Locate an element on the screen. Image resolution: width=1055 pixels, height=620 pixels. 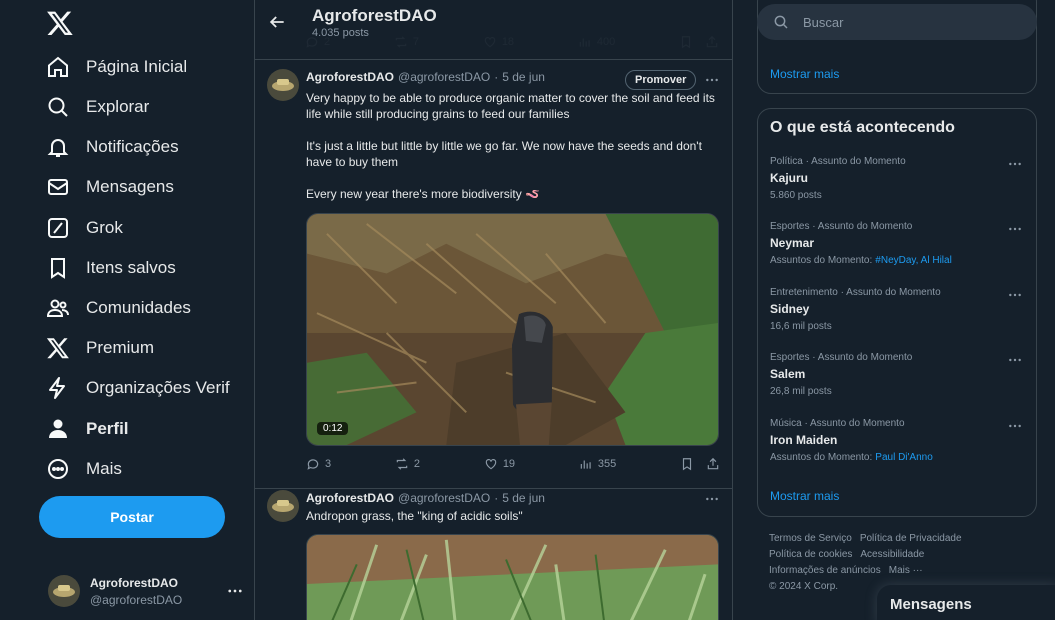
nav-label: Premium is located at coordinates (120, 347).